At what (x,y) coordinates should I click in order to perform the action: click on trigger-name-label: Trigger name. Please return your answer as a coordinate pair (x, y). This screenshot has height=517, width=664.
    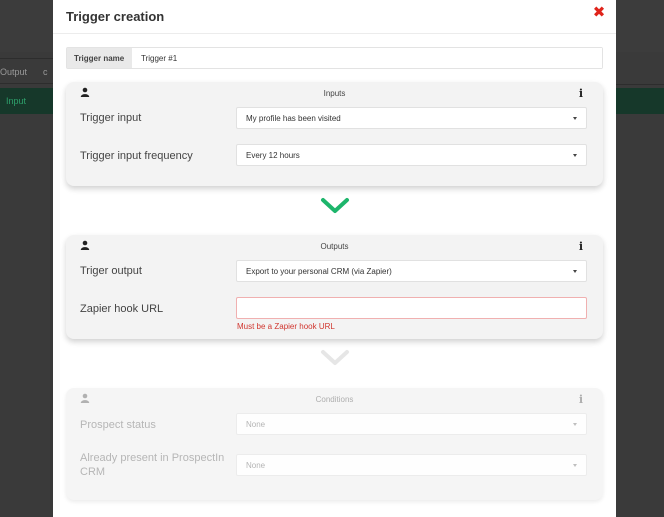
    Looking at the image, I should click on (99, 58).